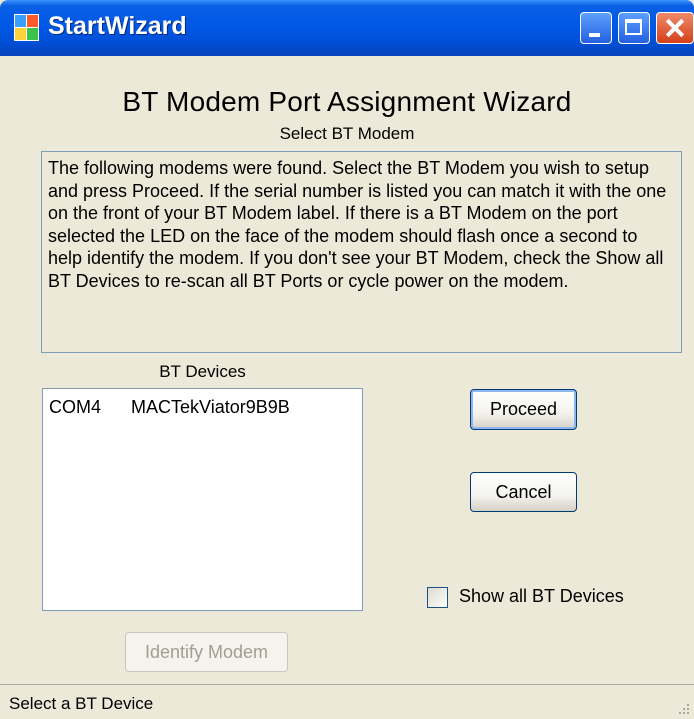 The width and height of the screenshot is (694, 719). I want to click on resize-grip-icon, so click(683, 709).